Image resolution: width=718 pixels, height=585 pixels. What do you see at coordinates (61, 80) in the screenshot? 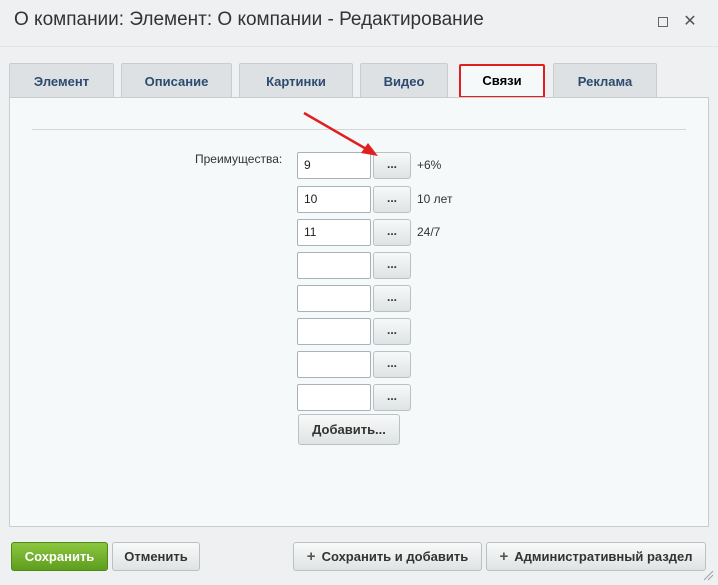
I see `tab-element: Элемент` at bounding box center [61, 80].